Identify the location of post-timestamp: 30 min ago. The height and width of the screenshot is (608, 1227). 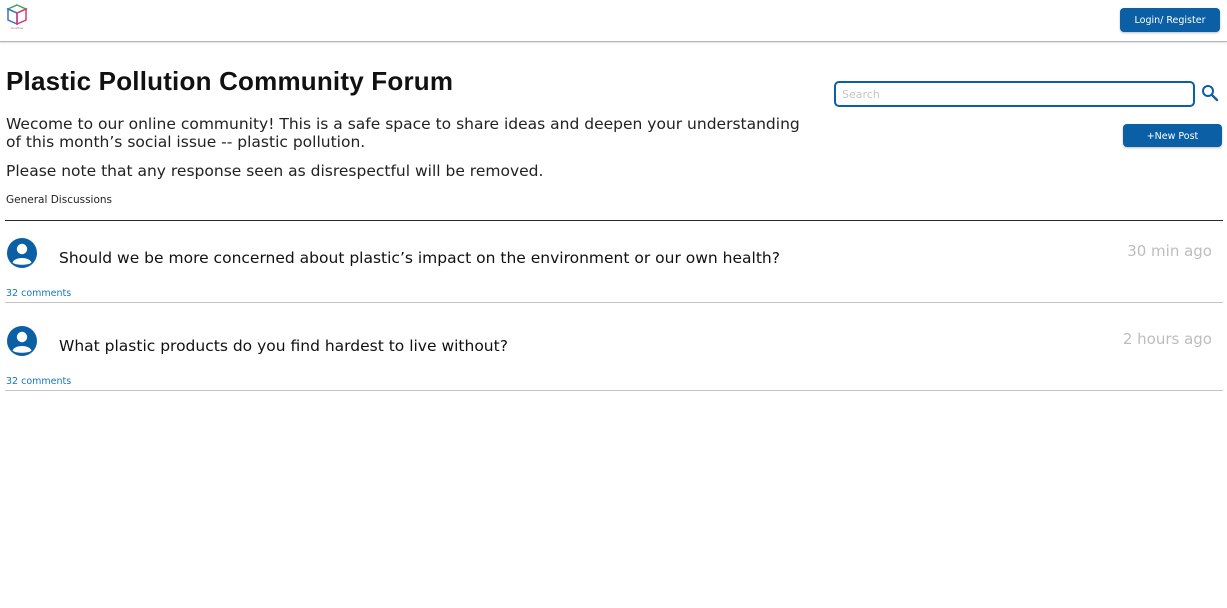
(1169, 251).